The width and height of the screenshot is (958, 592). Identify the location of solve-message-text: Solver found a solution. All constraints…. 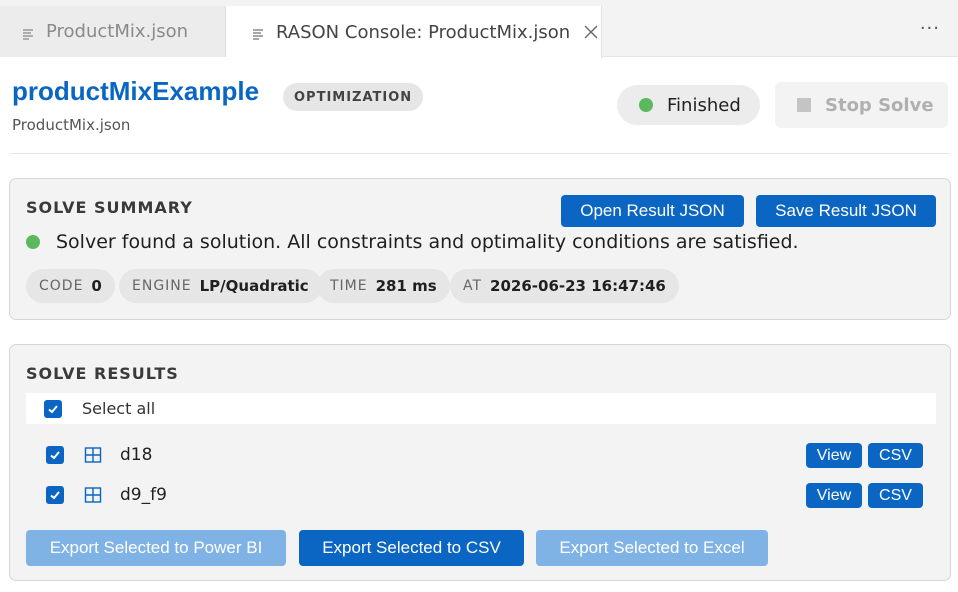
(427, 242).